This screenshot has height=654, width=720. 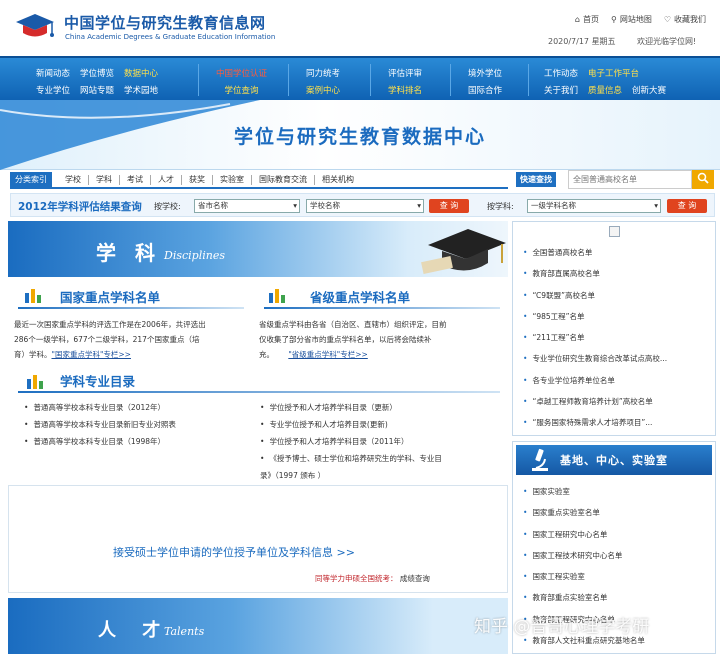 I want to click on home-link: ⌂ 首页, so click(x=587, y=19).